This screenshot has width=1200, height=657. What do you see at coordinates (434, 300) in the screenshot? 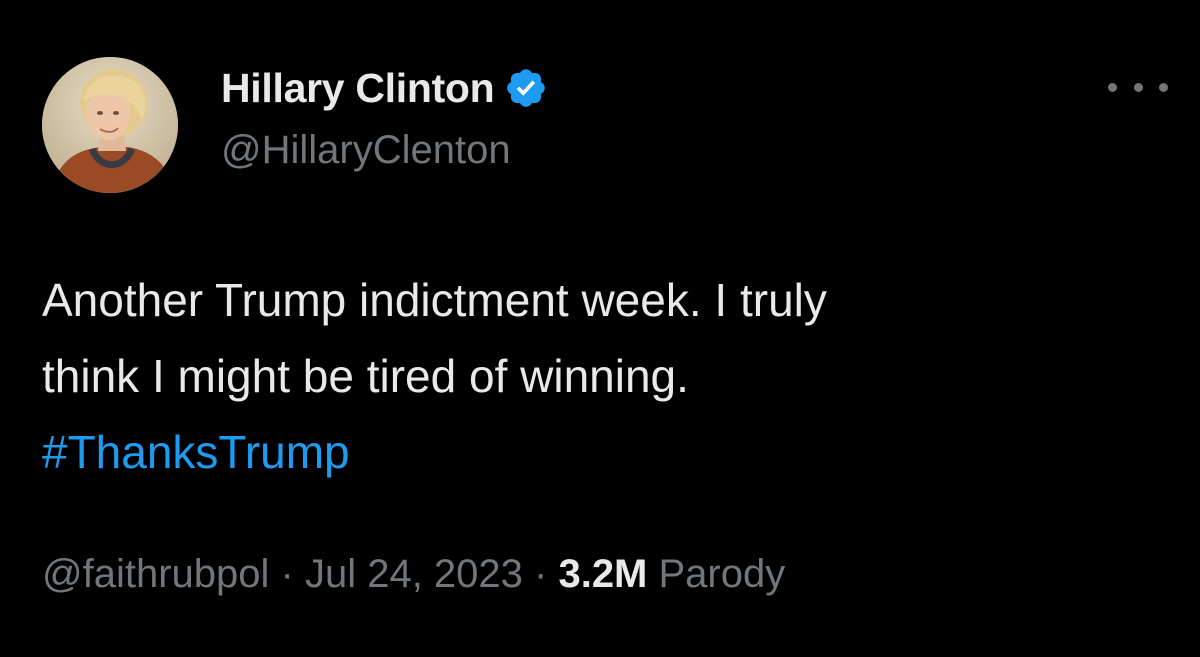
I see `tweet-text-line: Another Trump indictment week. I truly` at bounding box center [434, 300].